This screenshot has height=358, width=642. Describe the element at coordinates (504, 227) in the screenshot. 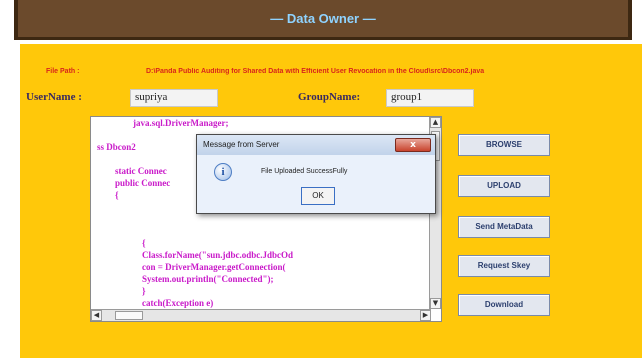

I see `send-metadata-button: Send MetaData` at that location.